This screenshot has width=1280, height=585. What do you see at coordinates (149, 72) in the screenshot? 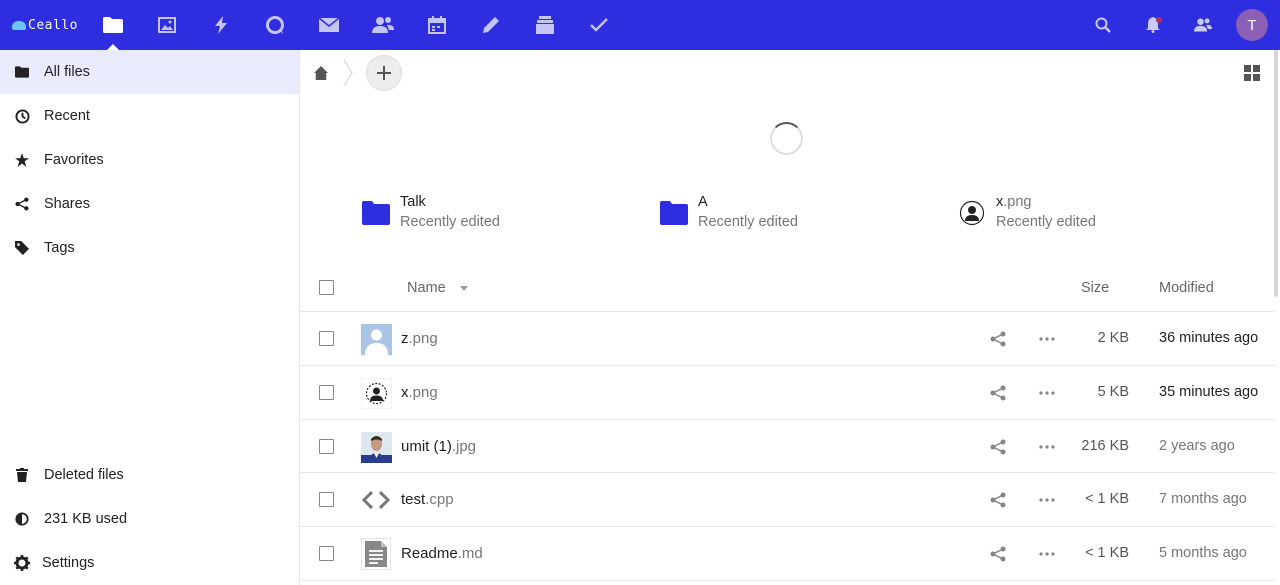
I see `sidebar-item-all-files: All files` at bounding box center [149, 72].